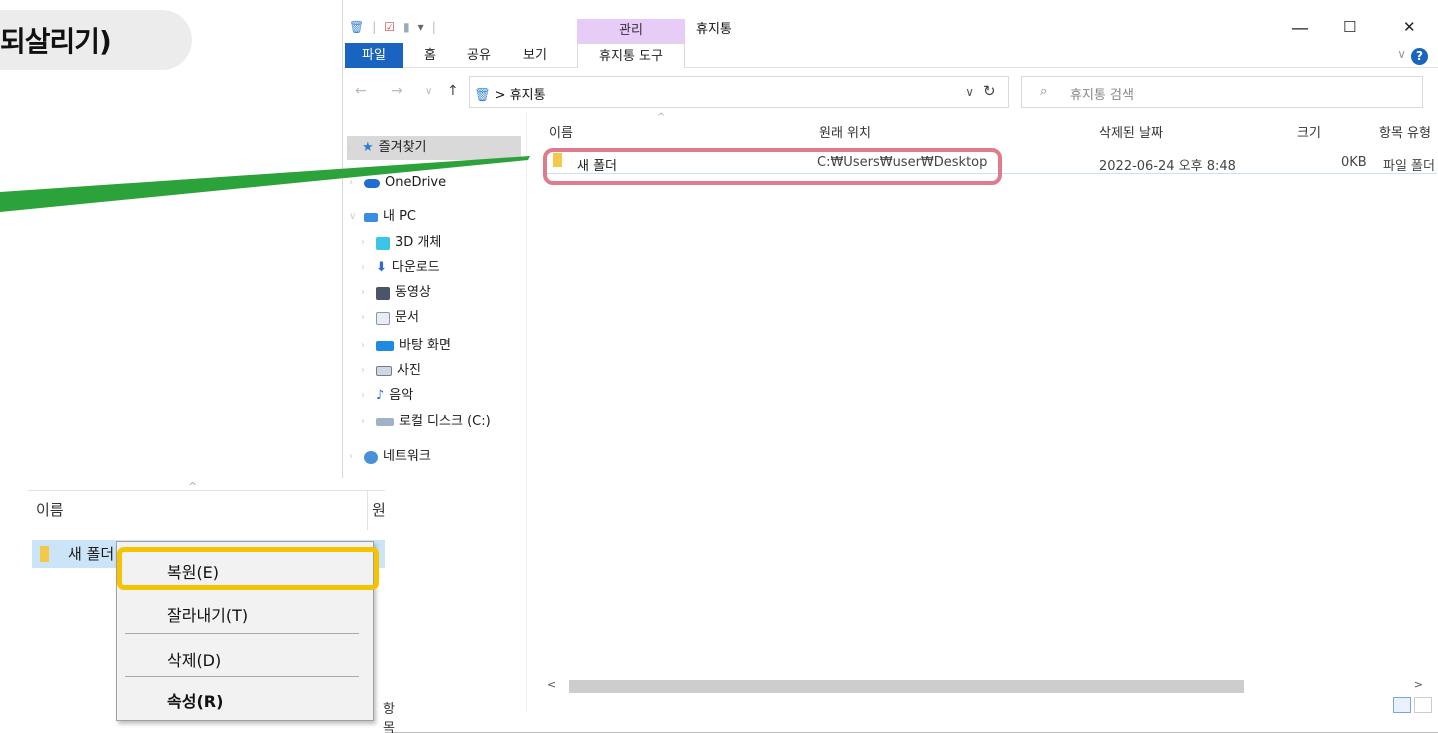  What do you see at coordinates (400, 268) in the screenshot?
I see `nav-downloads: › ⬇ 다운로드` at bounding box center [400, 268].